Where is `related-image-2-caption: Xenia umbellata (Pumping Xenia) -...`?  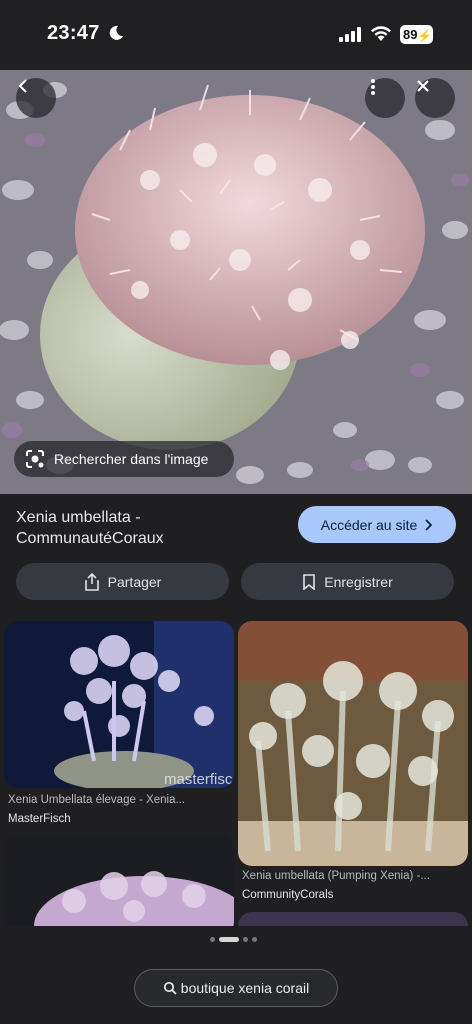 related-image-2-caption: Xenia umbellata (Pumping Xenia) -... is located at coordinates (354, 876).